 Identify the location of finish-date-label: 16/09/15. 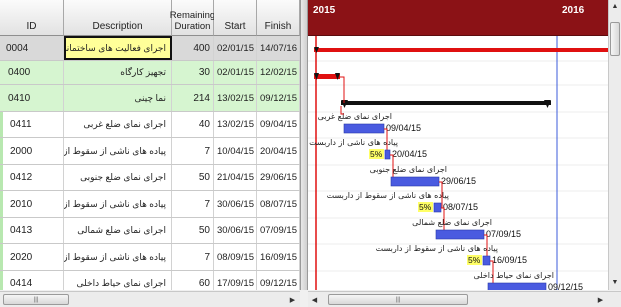
(509, 260).